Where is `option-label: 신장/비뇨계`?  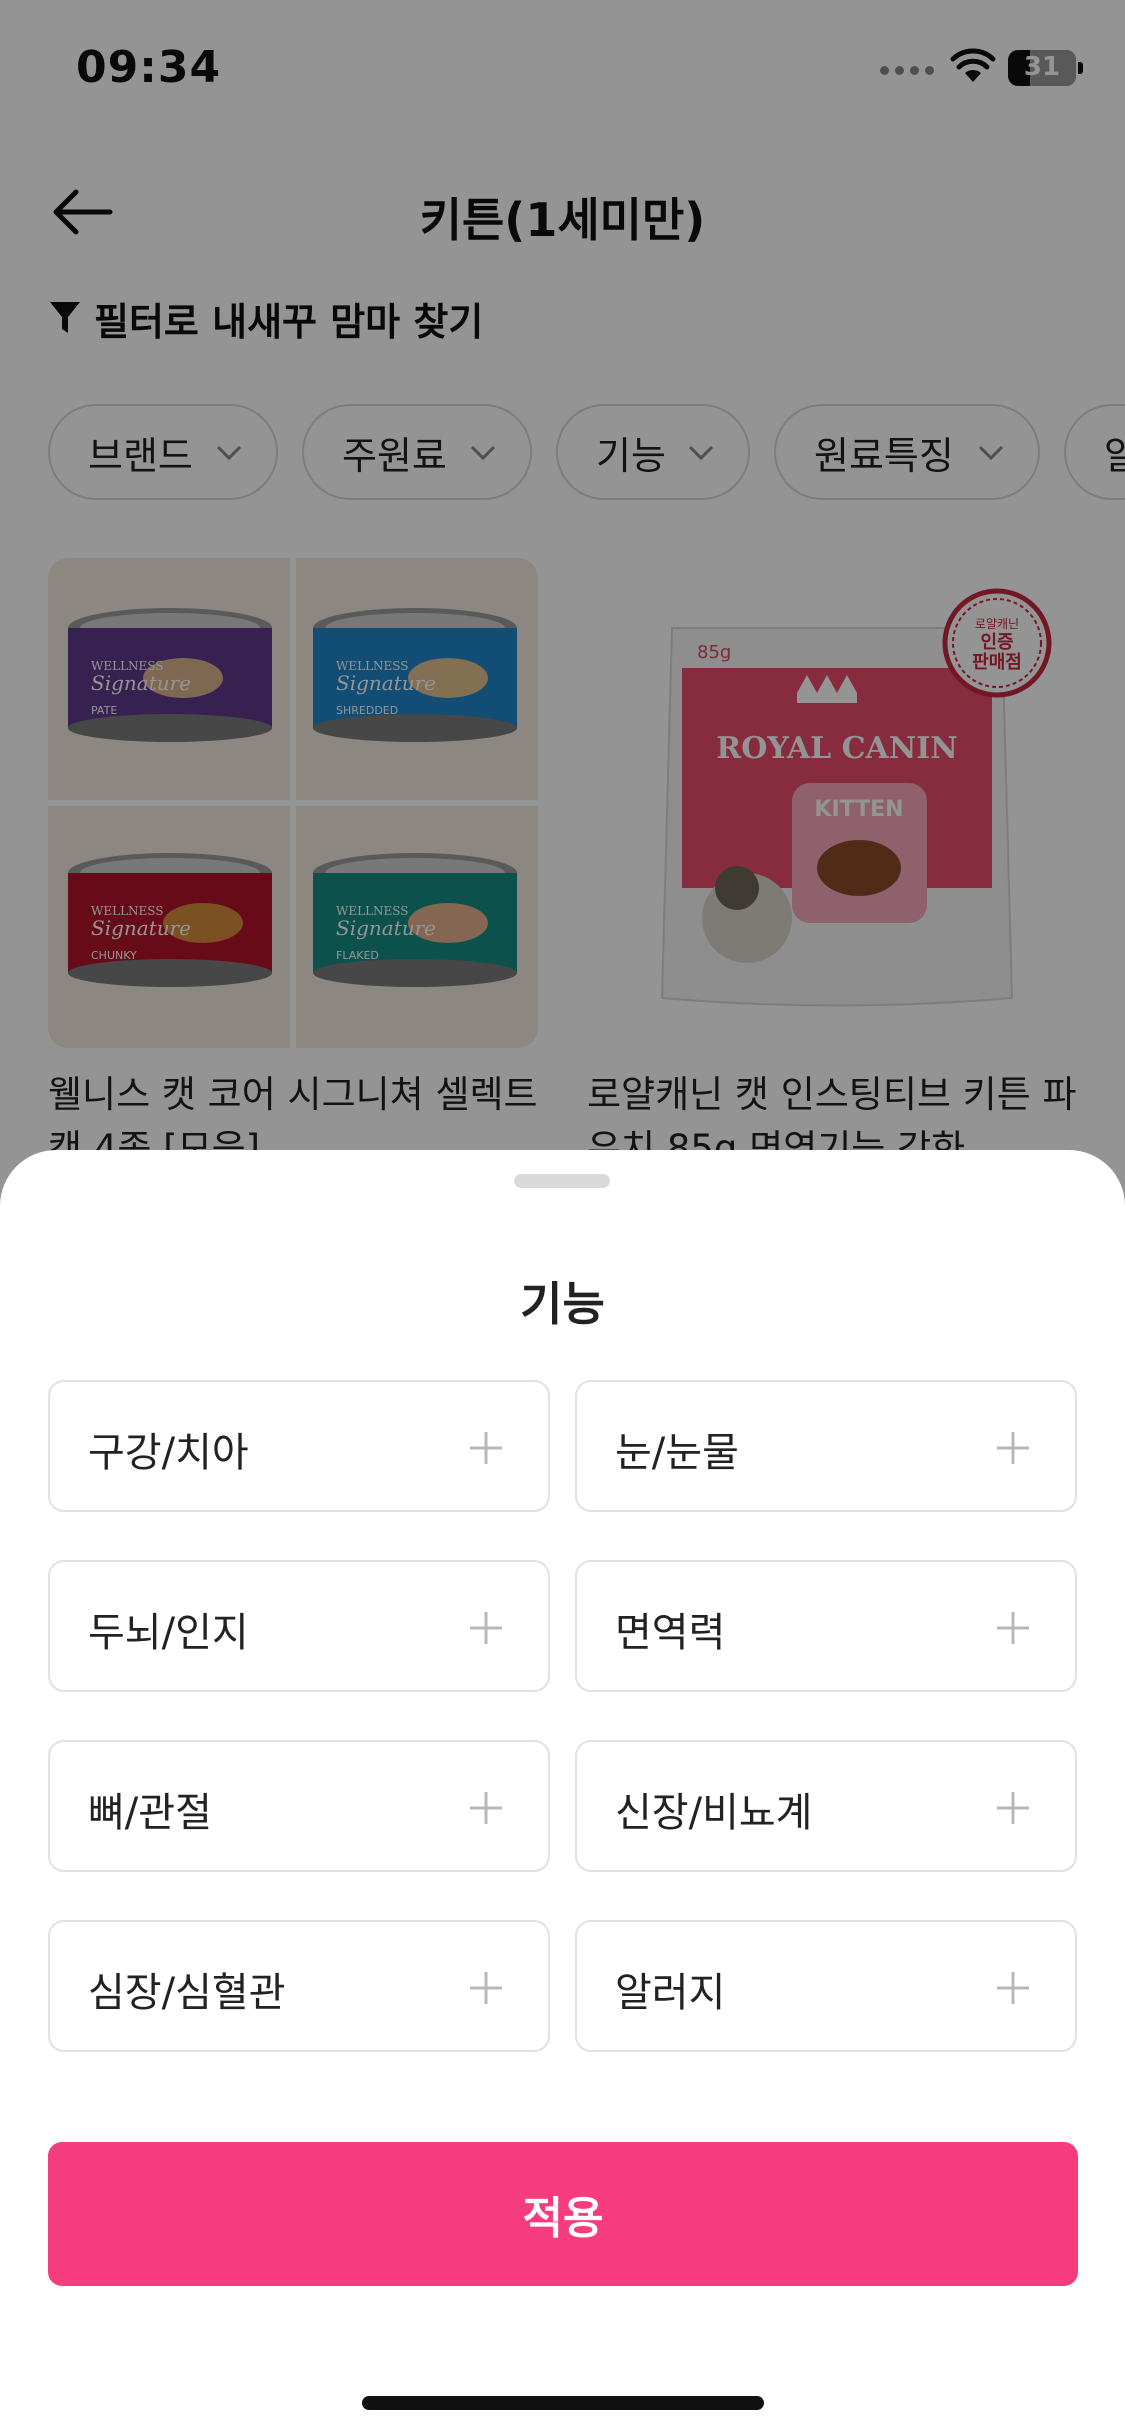
option-label: 신장/비뇨계 is located at coordinates (714, 1813).